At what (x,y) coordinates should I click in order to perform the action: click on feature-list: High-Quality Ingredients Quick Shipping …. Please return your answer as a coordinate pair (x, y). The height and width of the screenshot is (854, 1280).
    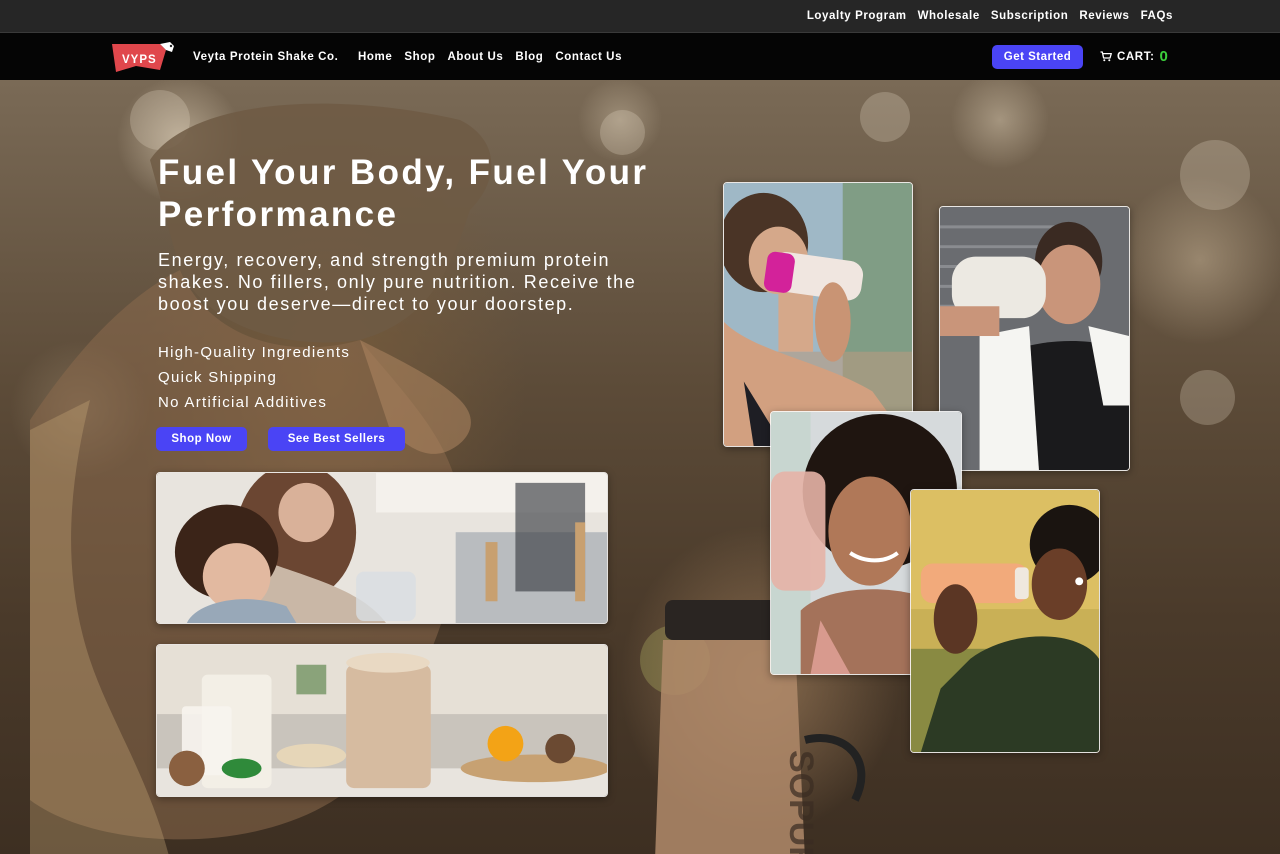
    Looking at the image, I should click on (254, 377).